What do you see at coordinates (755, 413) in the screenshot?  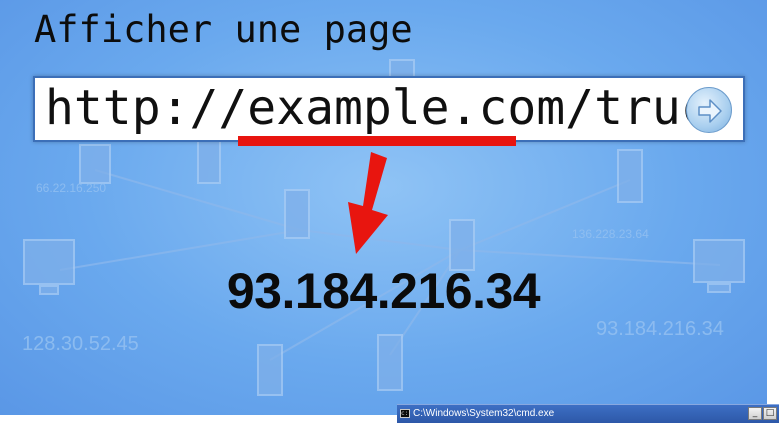 I see `minimize-button: _` at bounding box center [755, 413].